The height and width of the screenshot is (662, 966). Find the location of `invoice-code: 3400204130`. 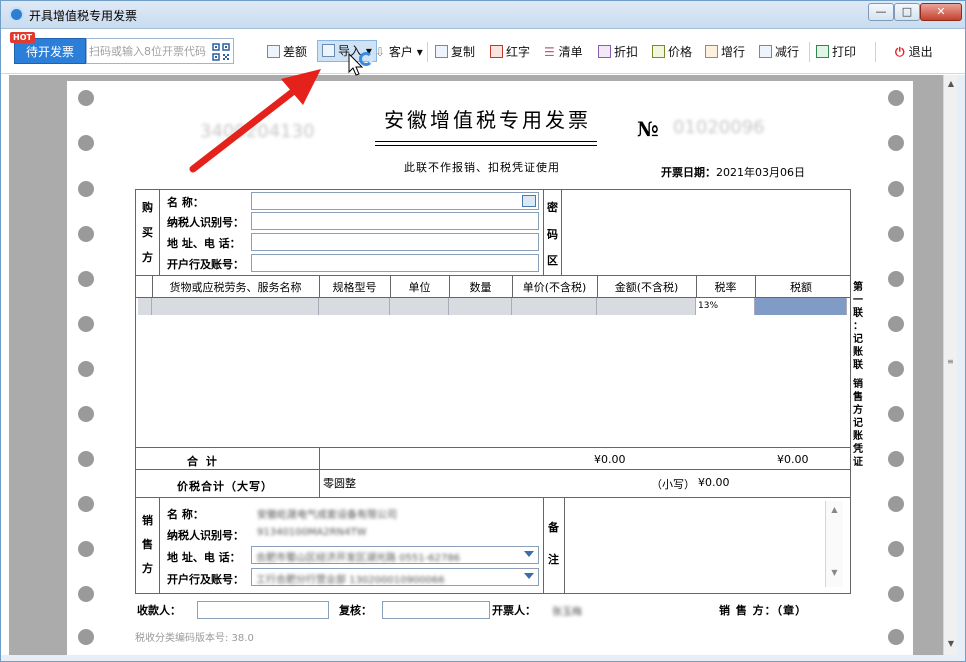

invoice-code: 3400204130 is located at coordinates (257, 131).